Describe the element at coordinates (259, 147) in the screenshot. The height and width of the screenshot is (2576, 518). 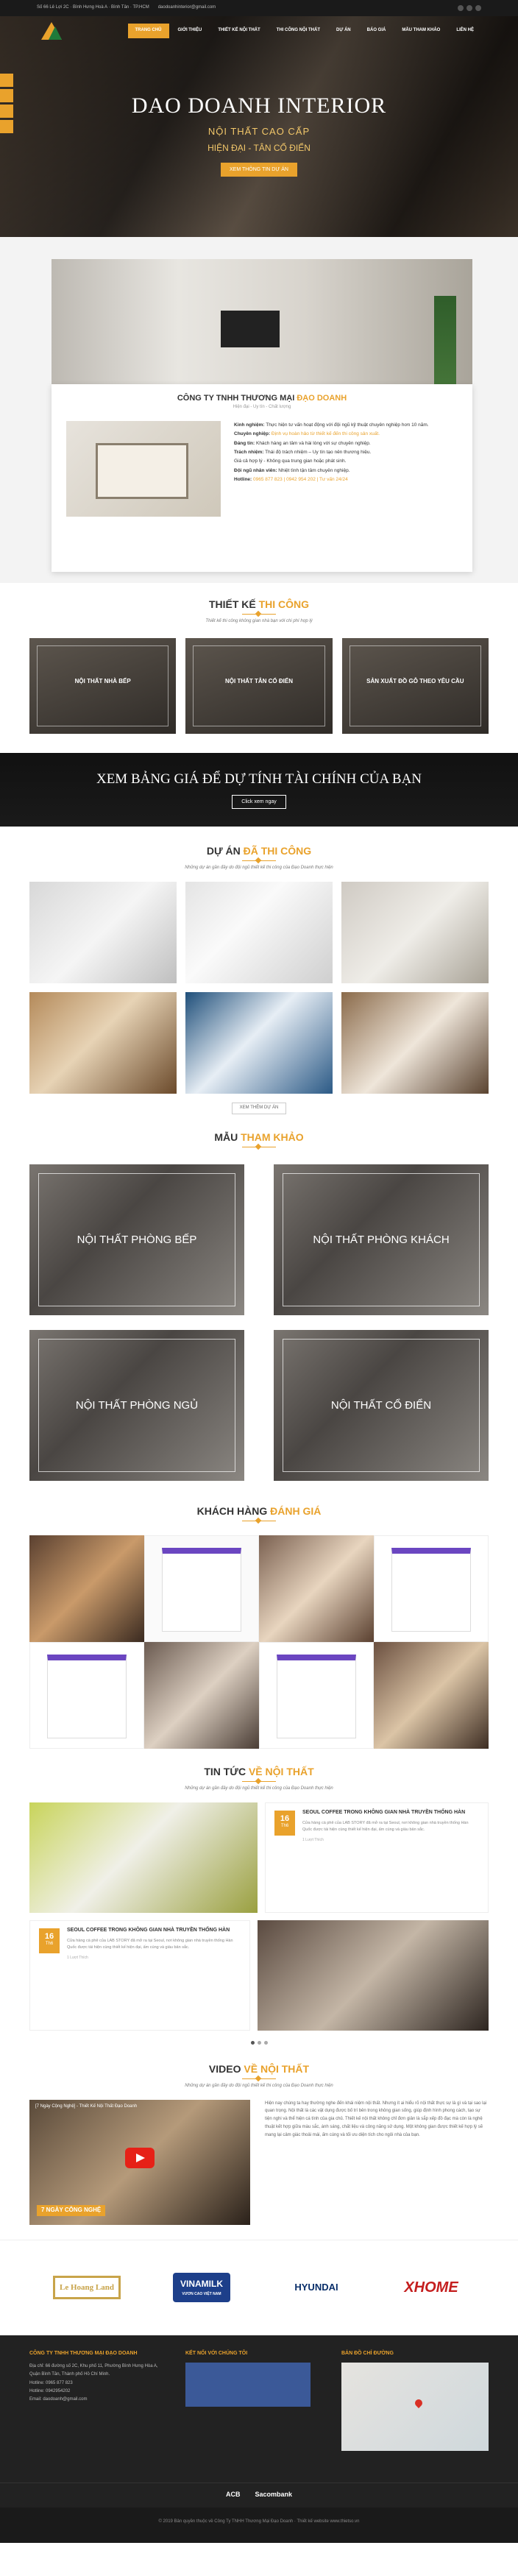
I see `hero-line-2: HIỆN ĐẠI - TÂN CỔ ĐIỂN` at that location.